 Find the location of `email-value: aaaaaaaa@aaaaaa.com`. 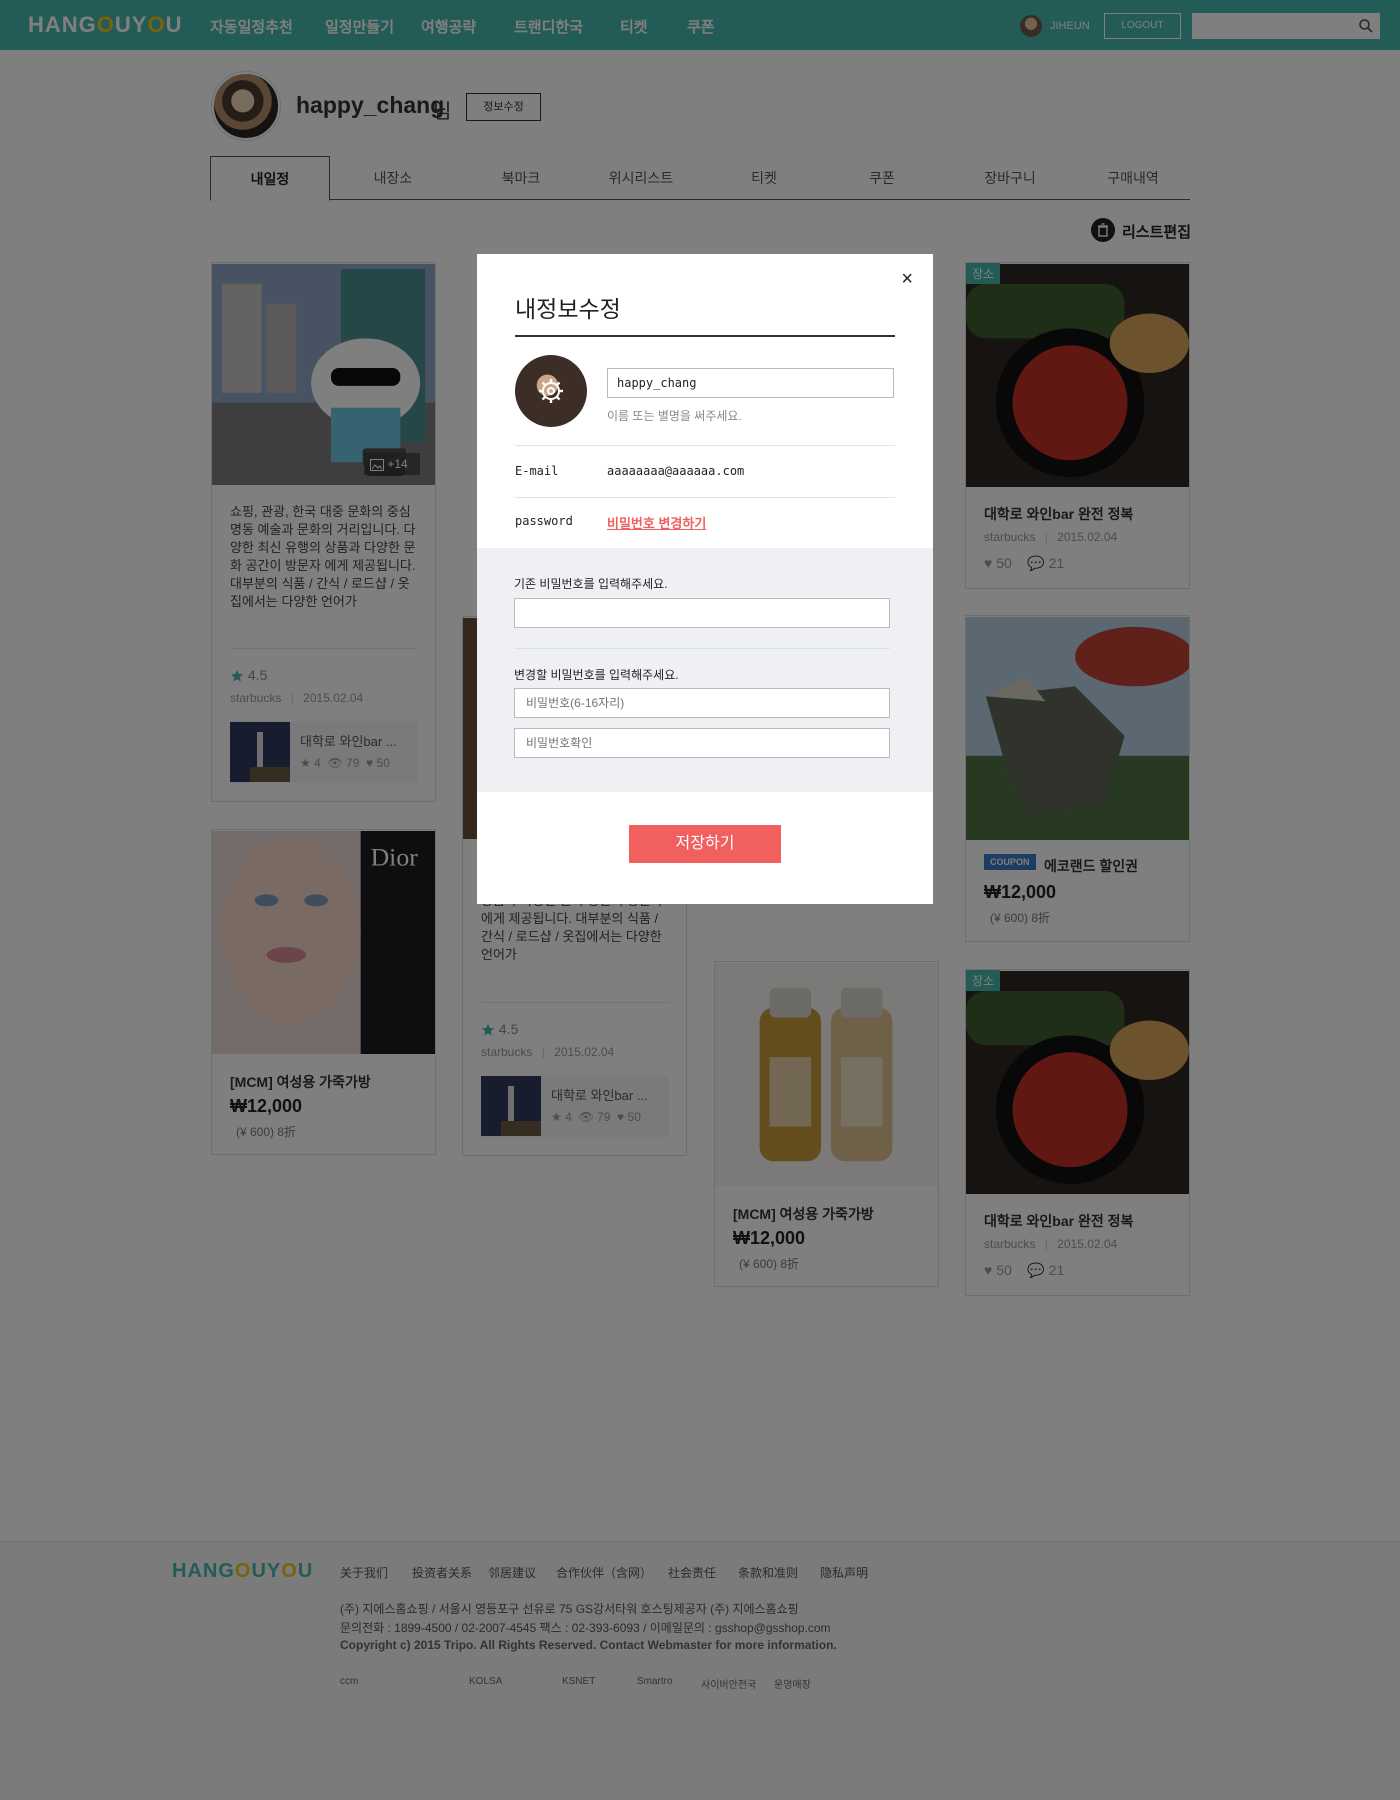

email-value: aaaaaaaa@aaaaaa.com is located at coordinates (676, 471).